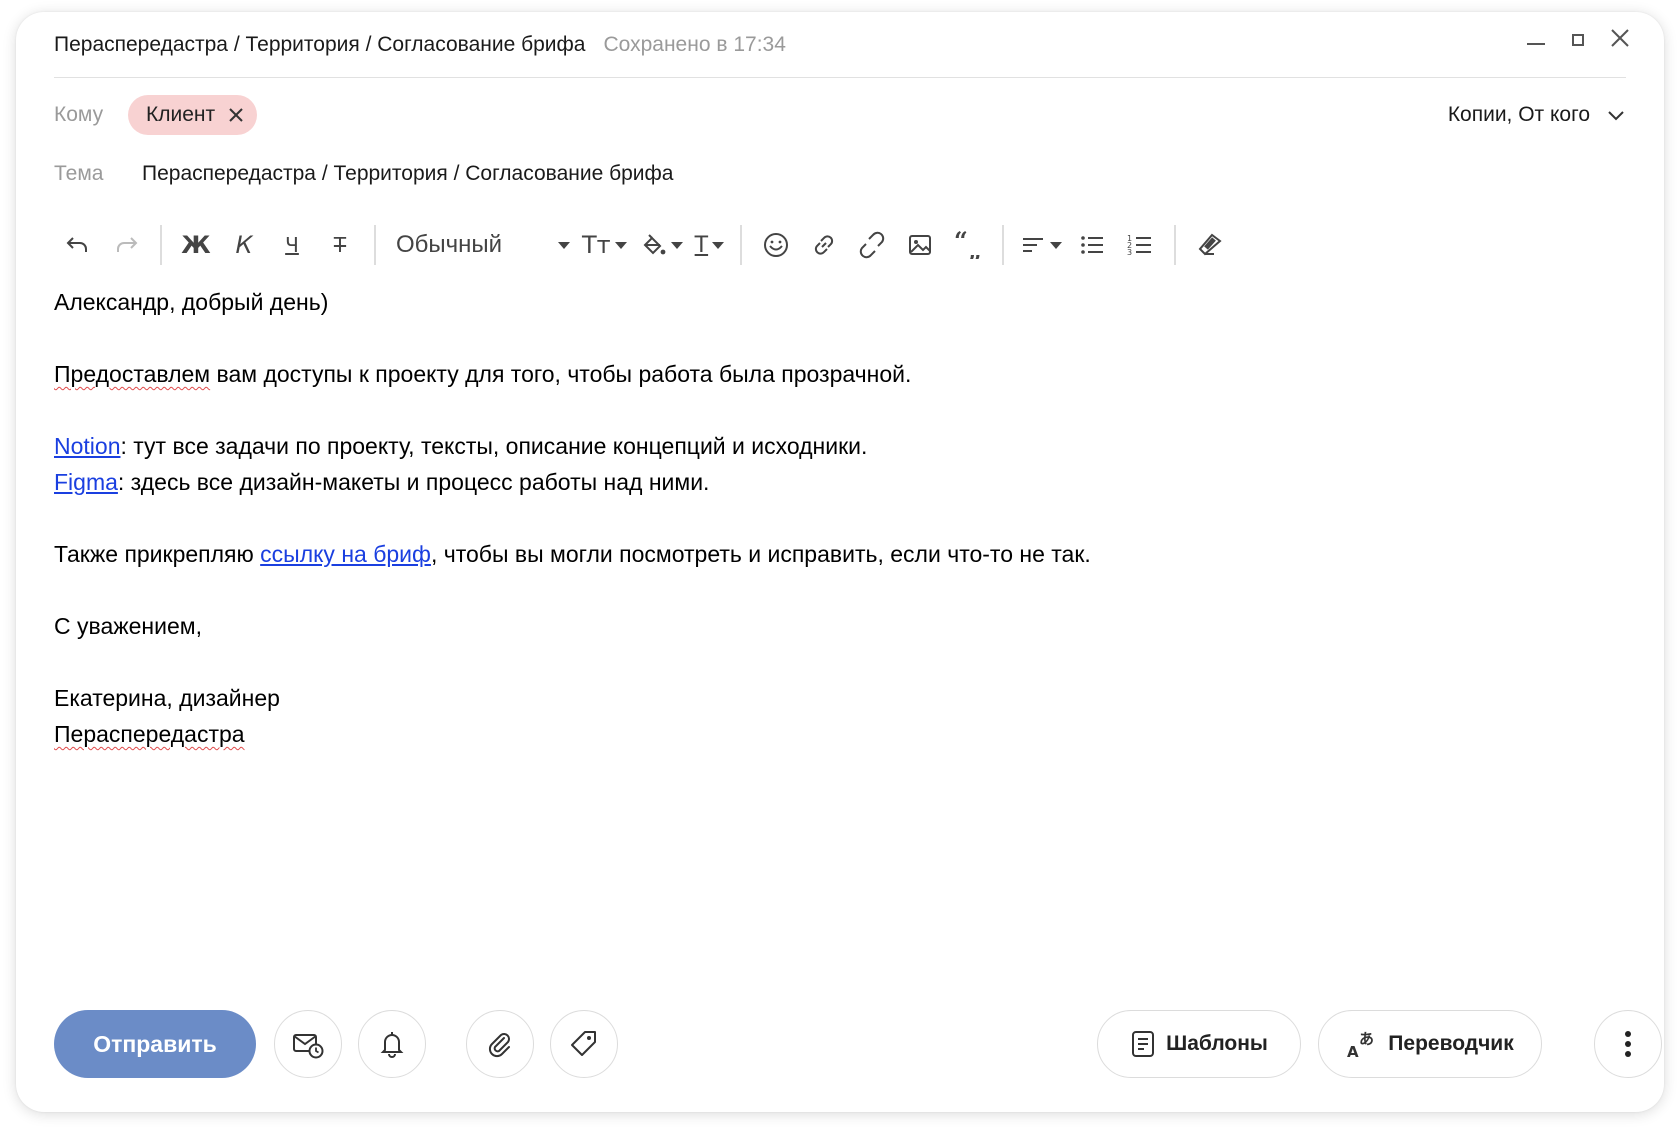 The height and width of the screenshot is (1136, 1680). I want to click on remove-recipient-icon, so click(236, 115).